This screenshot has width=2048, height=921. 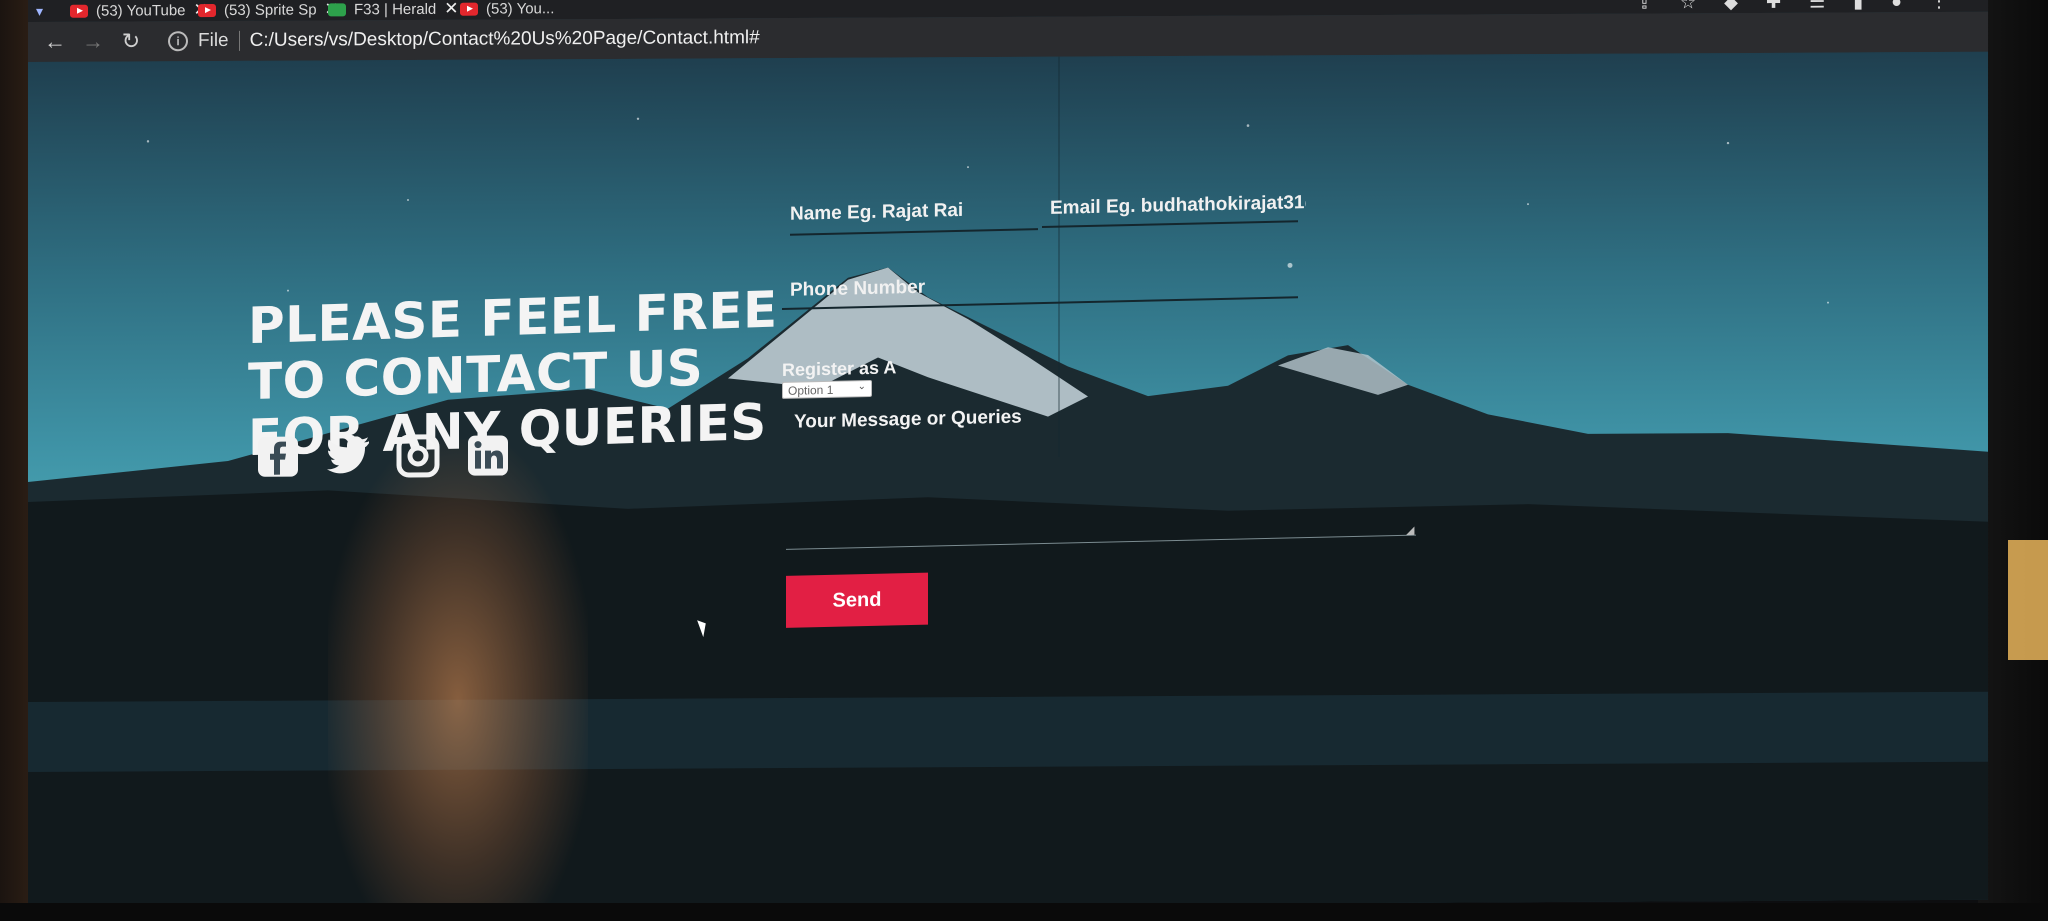 What do you see at coordinates (861, 387) in the screenshot?
I see `chevron-down-icon: ⌄` at bounding box center [861, 387].